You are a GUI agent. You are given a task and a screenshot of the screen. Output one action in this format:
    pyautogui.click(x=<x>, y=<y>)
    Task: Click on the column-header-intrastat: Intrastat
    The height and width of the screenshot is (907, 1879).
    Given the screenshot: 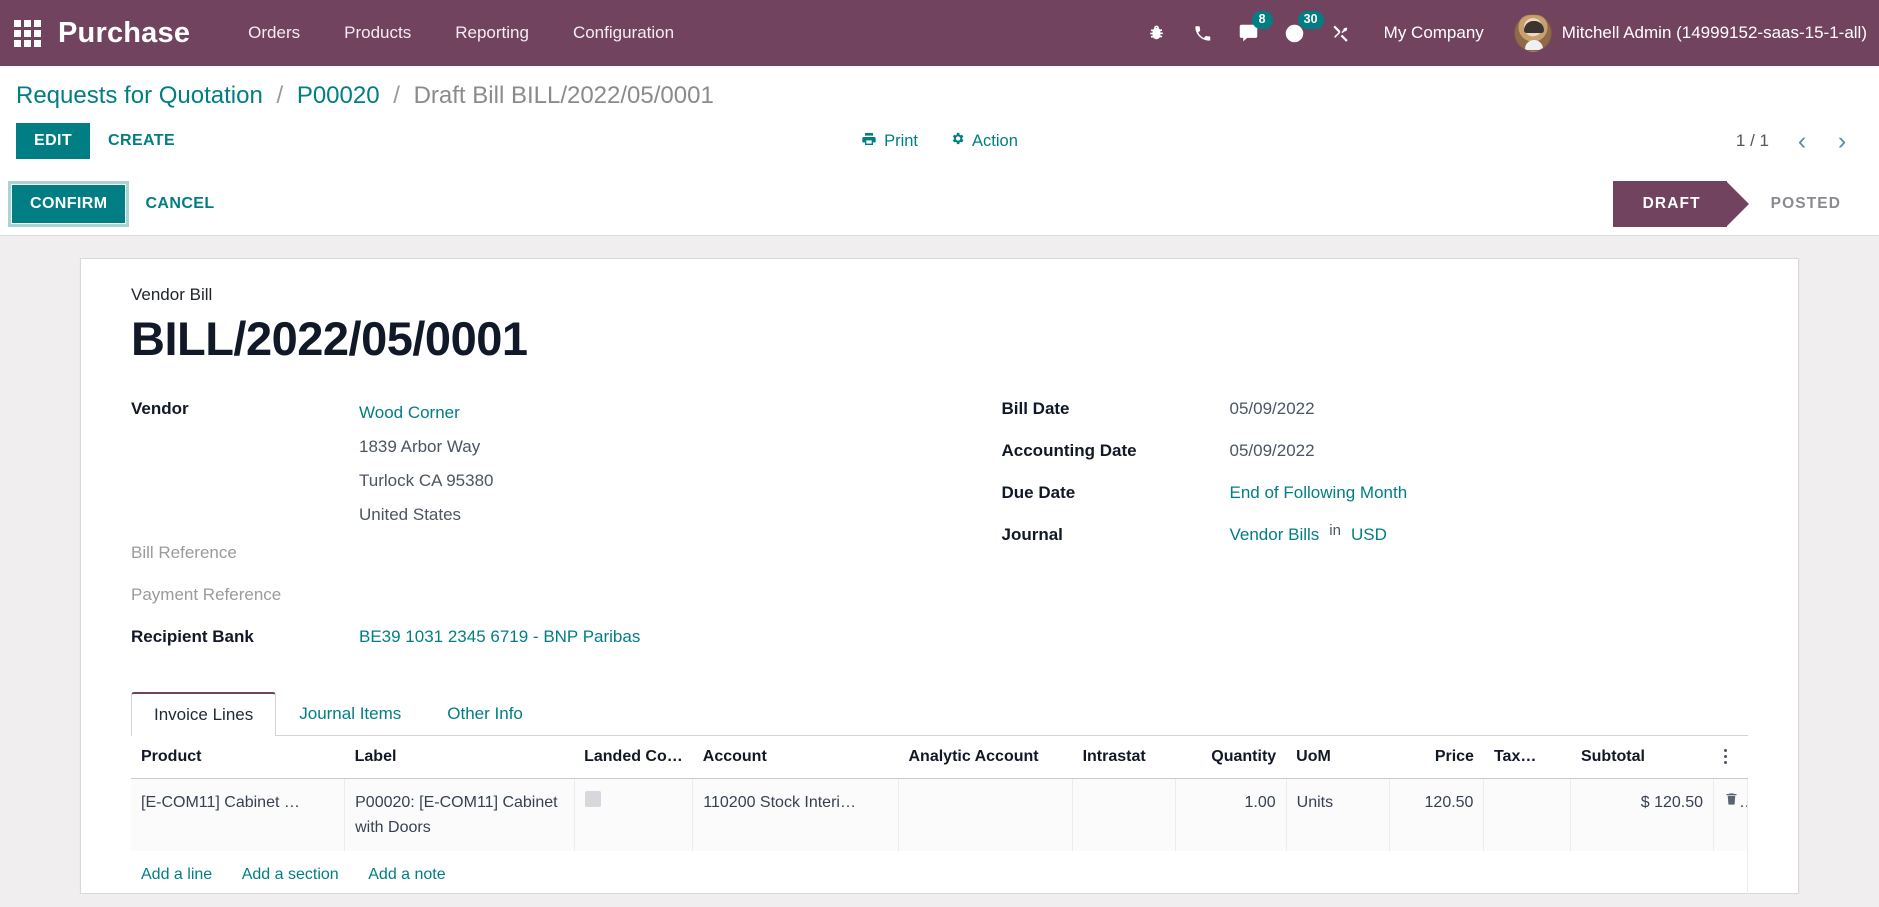 What is the action you would take?
    pyautogui.click(x=1124, y=757)
    